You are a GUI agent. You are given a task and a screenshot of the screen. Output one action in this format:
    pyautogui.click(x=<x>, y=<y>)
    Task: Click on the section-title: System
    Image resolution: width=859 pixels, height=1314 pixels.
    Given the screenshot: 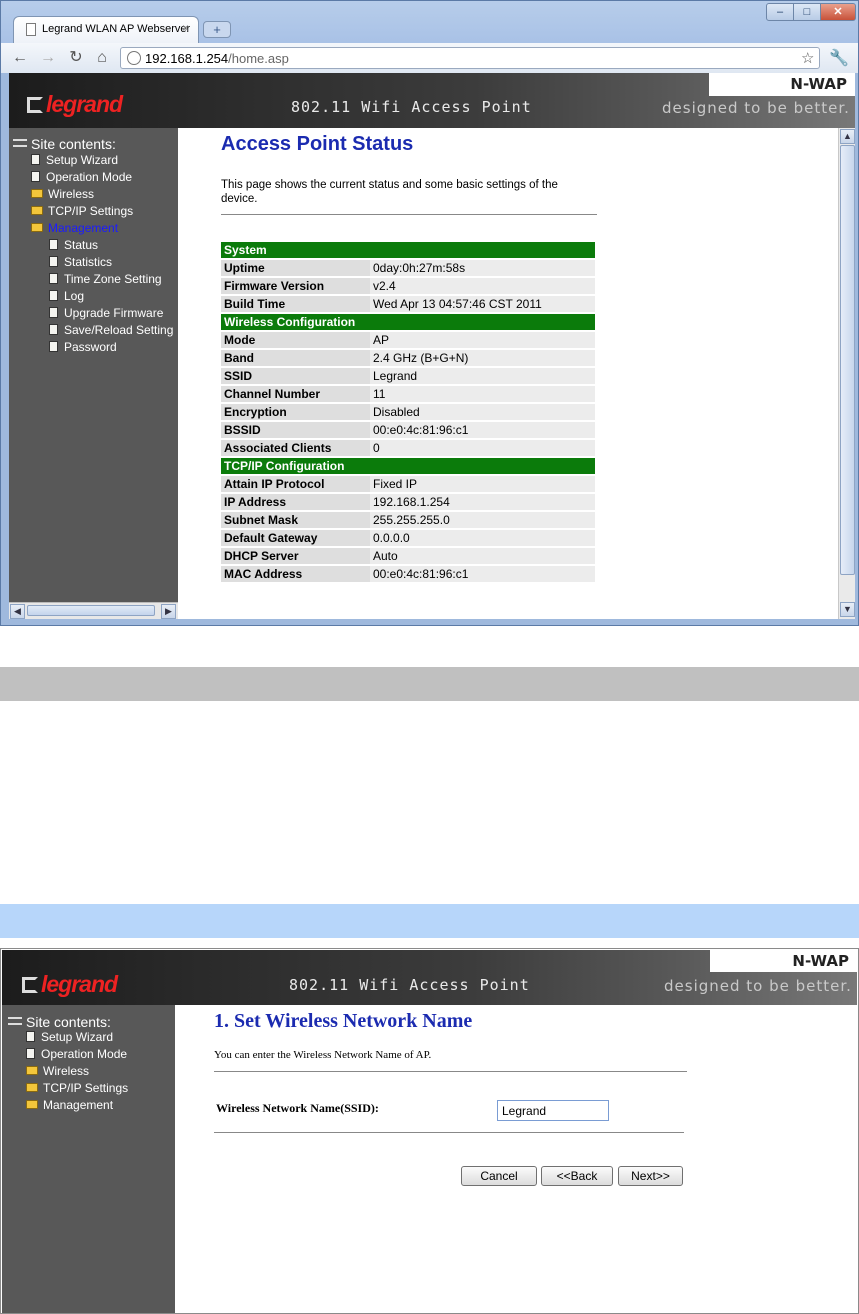 What is the action you would take?
    pyautogui.click(x=408, y=250)
    